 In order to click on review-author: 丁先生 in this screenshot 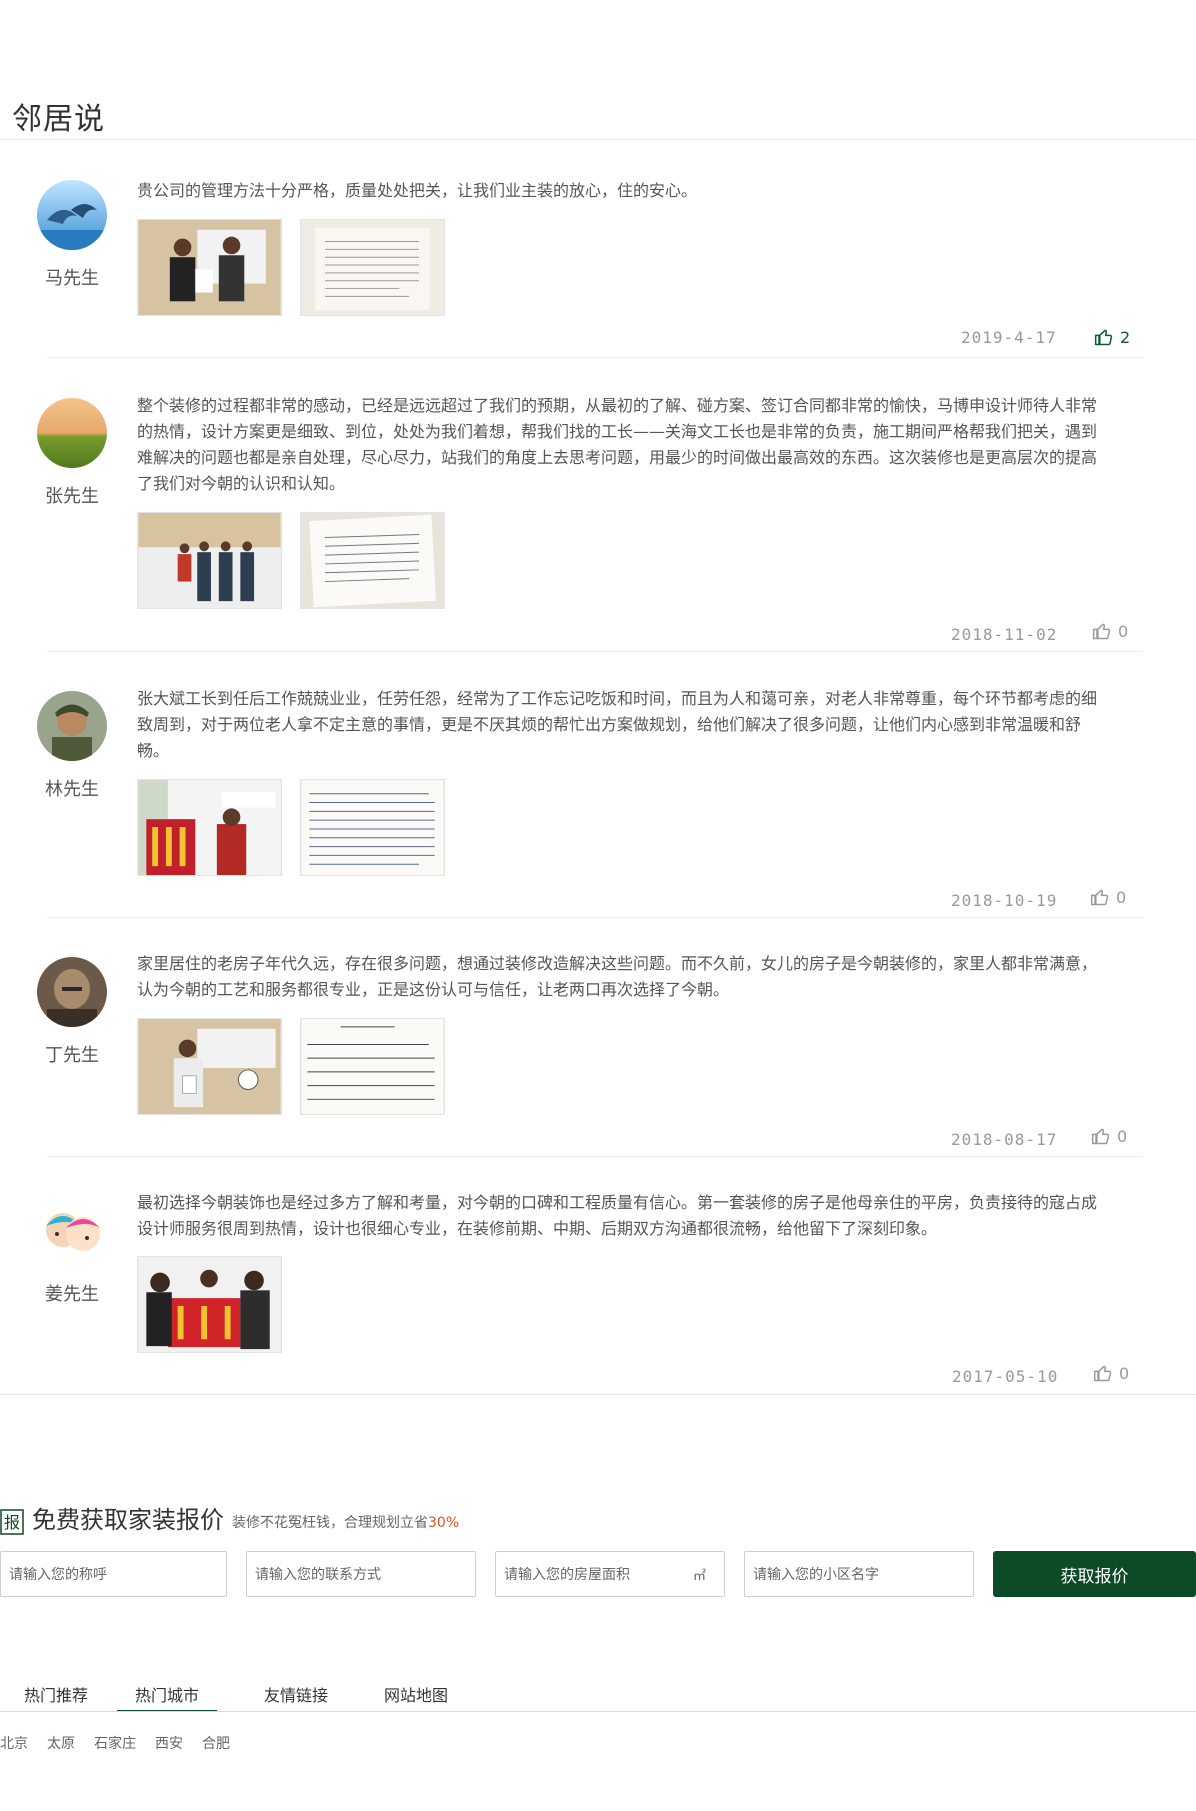, I will do `click(72, 1055)`.